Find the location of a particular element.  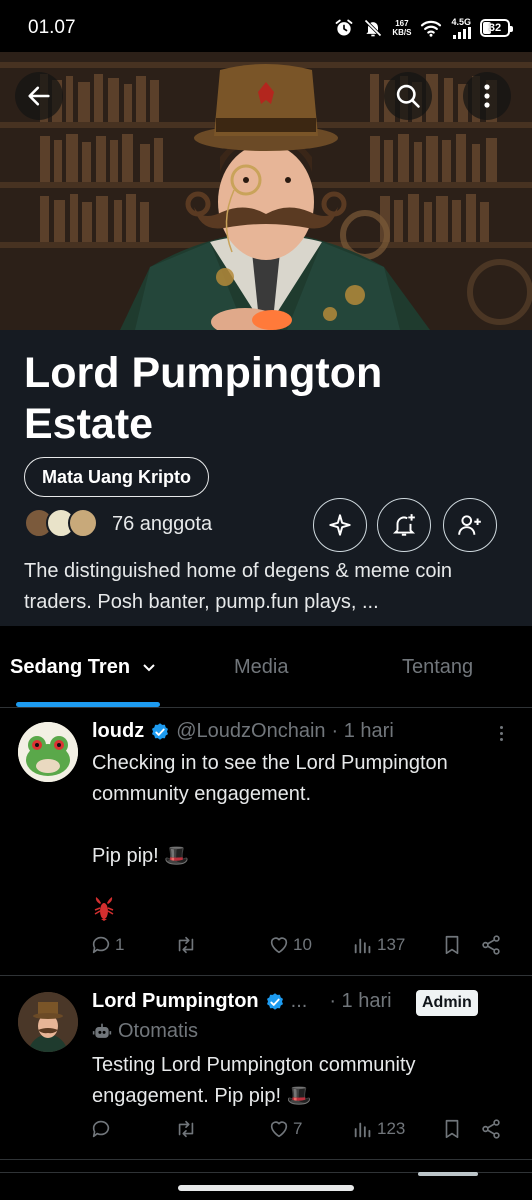

like-button: 10 is located at coordinates (290, 945).